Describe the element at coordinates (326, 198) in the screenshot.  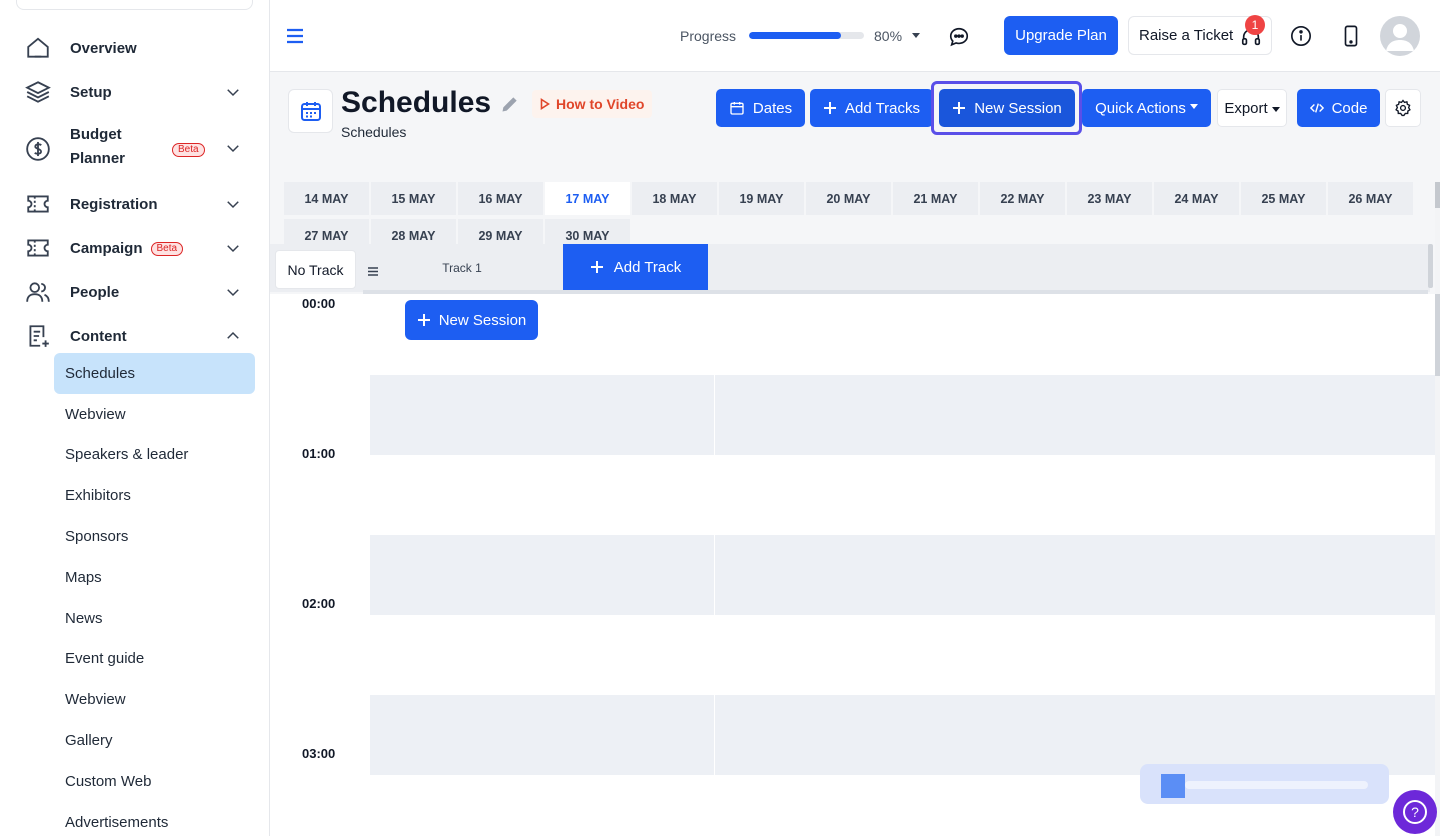
I see `date-tab: 14 MAY` at that location.